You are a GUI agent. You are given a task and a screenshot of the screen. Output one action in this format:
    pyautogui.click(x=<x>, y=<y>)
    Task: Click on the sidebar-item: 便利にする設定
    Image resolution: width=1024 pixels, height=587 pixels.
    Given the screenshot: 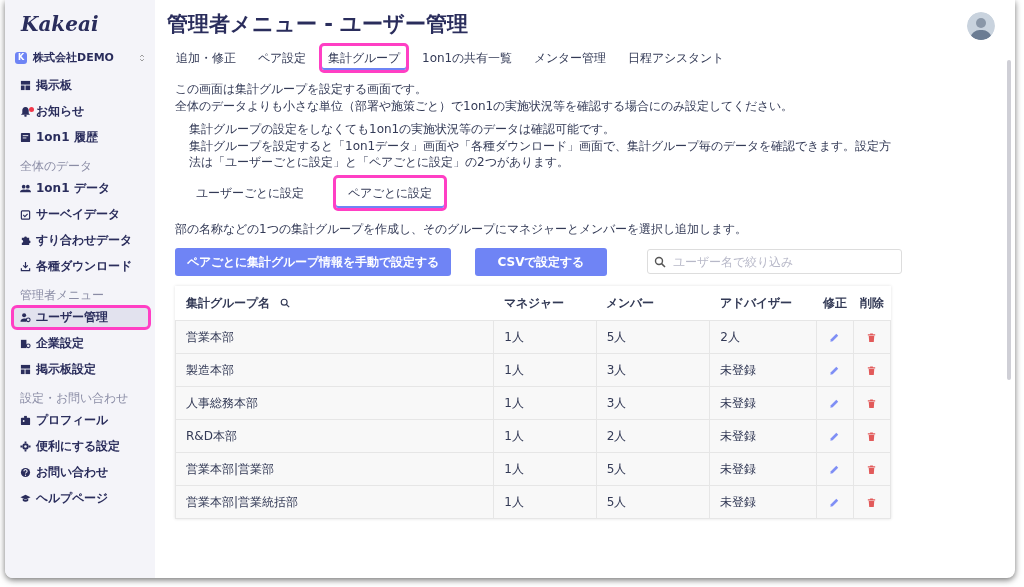 What is the action you would take?
    pyautogui.click(x=81, y=446)
    